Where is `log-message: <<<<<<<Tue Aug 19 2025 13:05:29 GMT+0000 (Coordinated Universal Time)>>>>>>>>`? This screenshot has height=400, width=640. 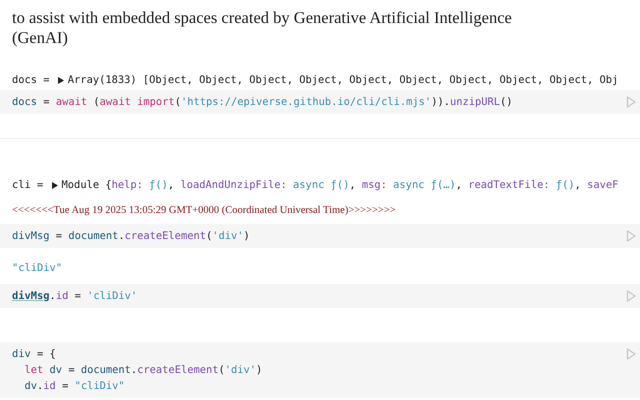
log-message: <<<<<<<Tue Aug 19 2025 13:05:29 GMT+0000 (Coordinated Universal Time)>>>>>>>> is located at coordinates (204, 210).